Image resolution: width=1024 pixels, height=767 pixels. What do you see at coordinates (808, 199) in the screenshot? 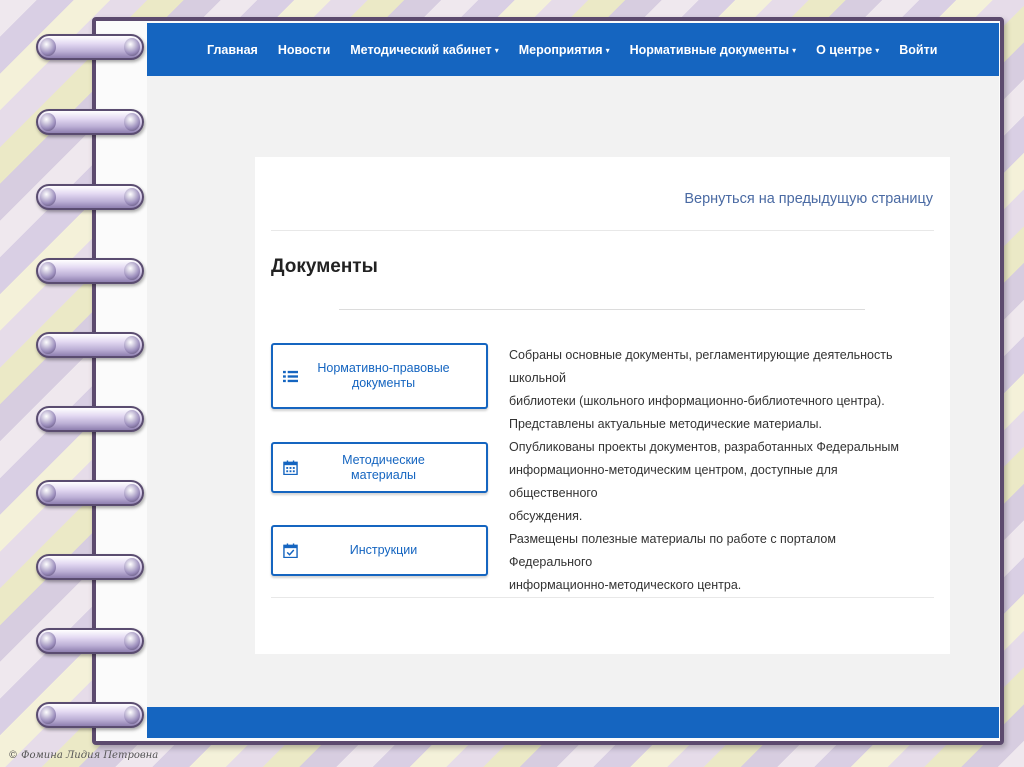
I see `back-link: Вернуться на предыдущую страницу` at bounding box center [808, 199].